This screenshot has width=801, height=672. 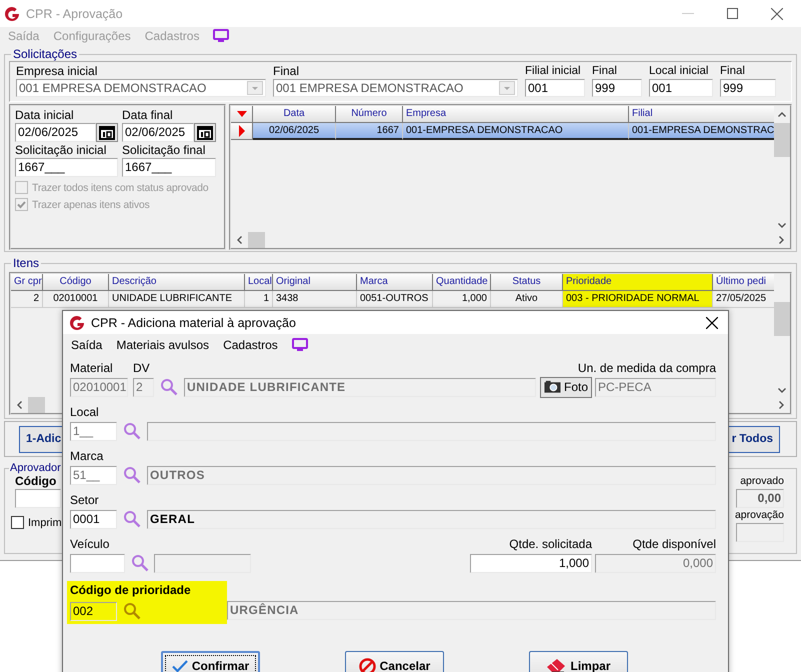 I want to click on row-indicator-header, so click(x=242, y=114).